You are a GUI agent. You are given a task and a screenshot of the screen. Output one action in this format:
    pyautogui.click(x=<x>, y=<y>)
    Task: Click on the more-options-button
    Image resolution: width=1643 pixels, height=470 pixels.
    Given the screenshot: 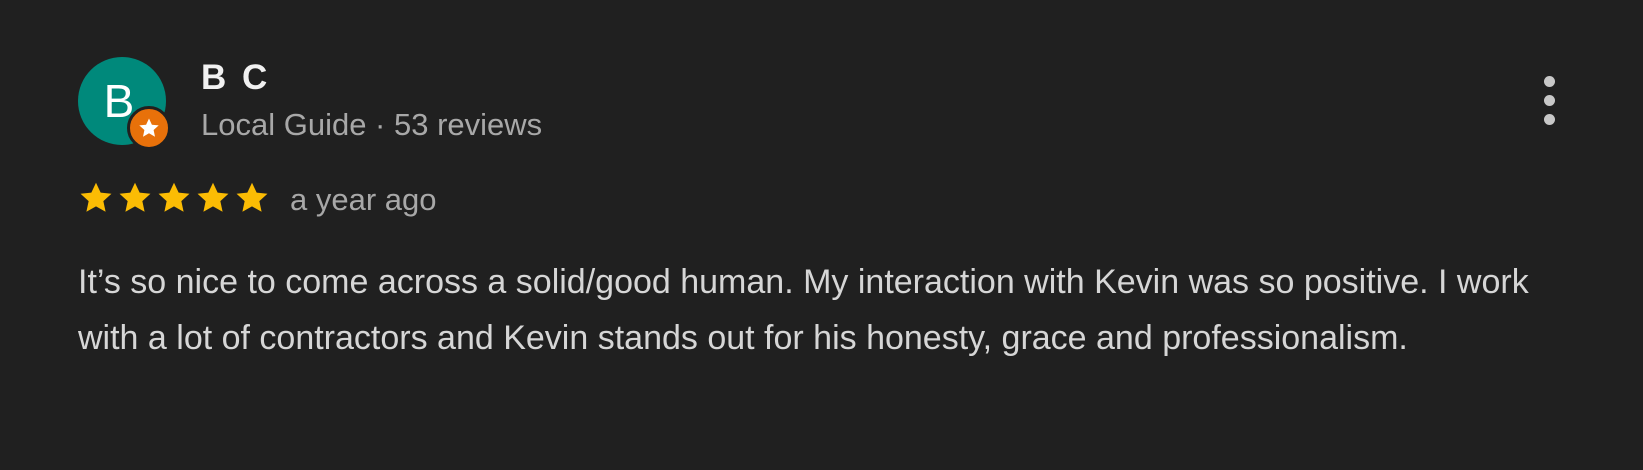 What is the action you would take?
    pyautogui.click(x=1550, y=100)
    